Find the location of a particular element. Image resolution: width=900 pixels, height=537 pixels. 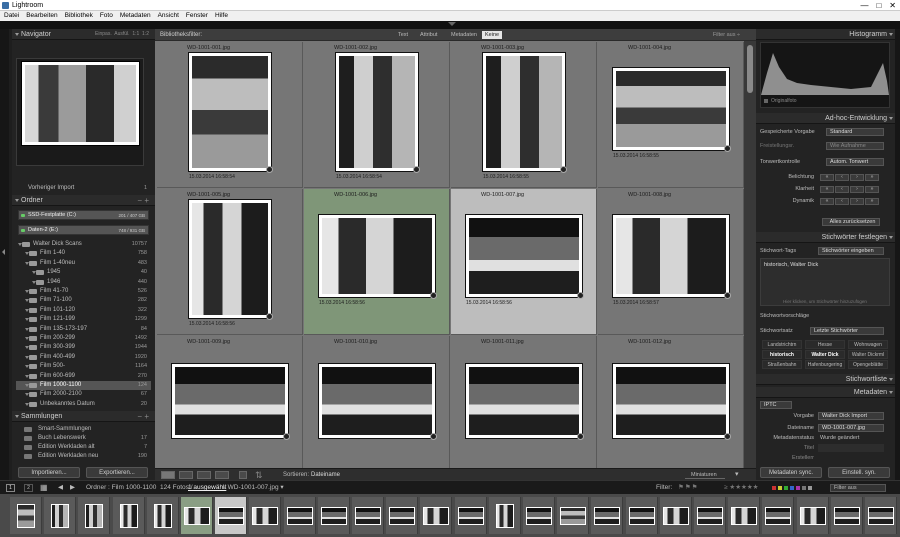

collections-header: Sammlungen − + is located at coordinates (83, 416).